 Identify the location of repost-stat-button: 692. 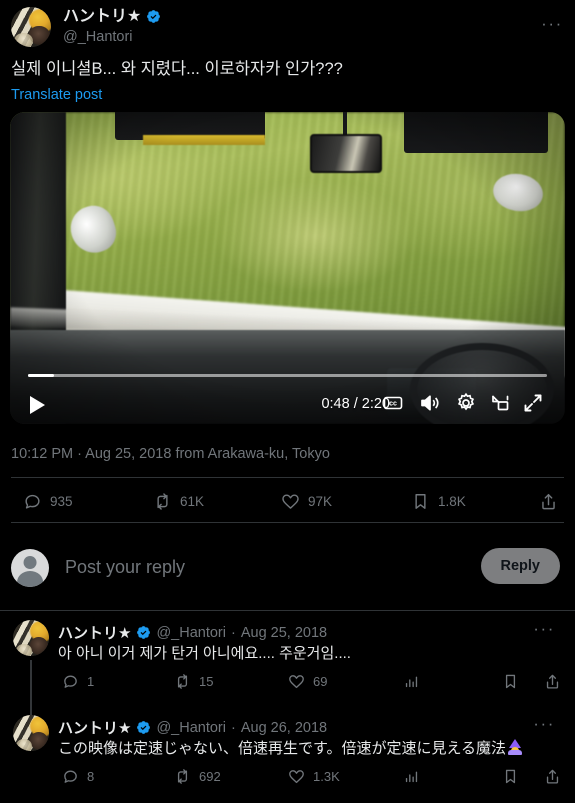
(197, 776).